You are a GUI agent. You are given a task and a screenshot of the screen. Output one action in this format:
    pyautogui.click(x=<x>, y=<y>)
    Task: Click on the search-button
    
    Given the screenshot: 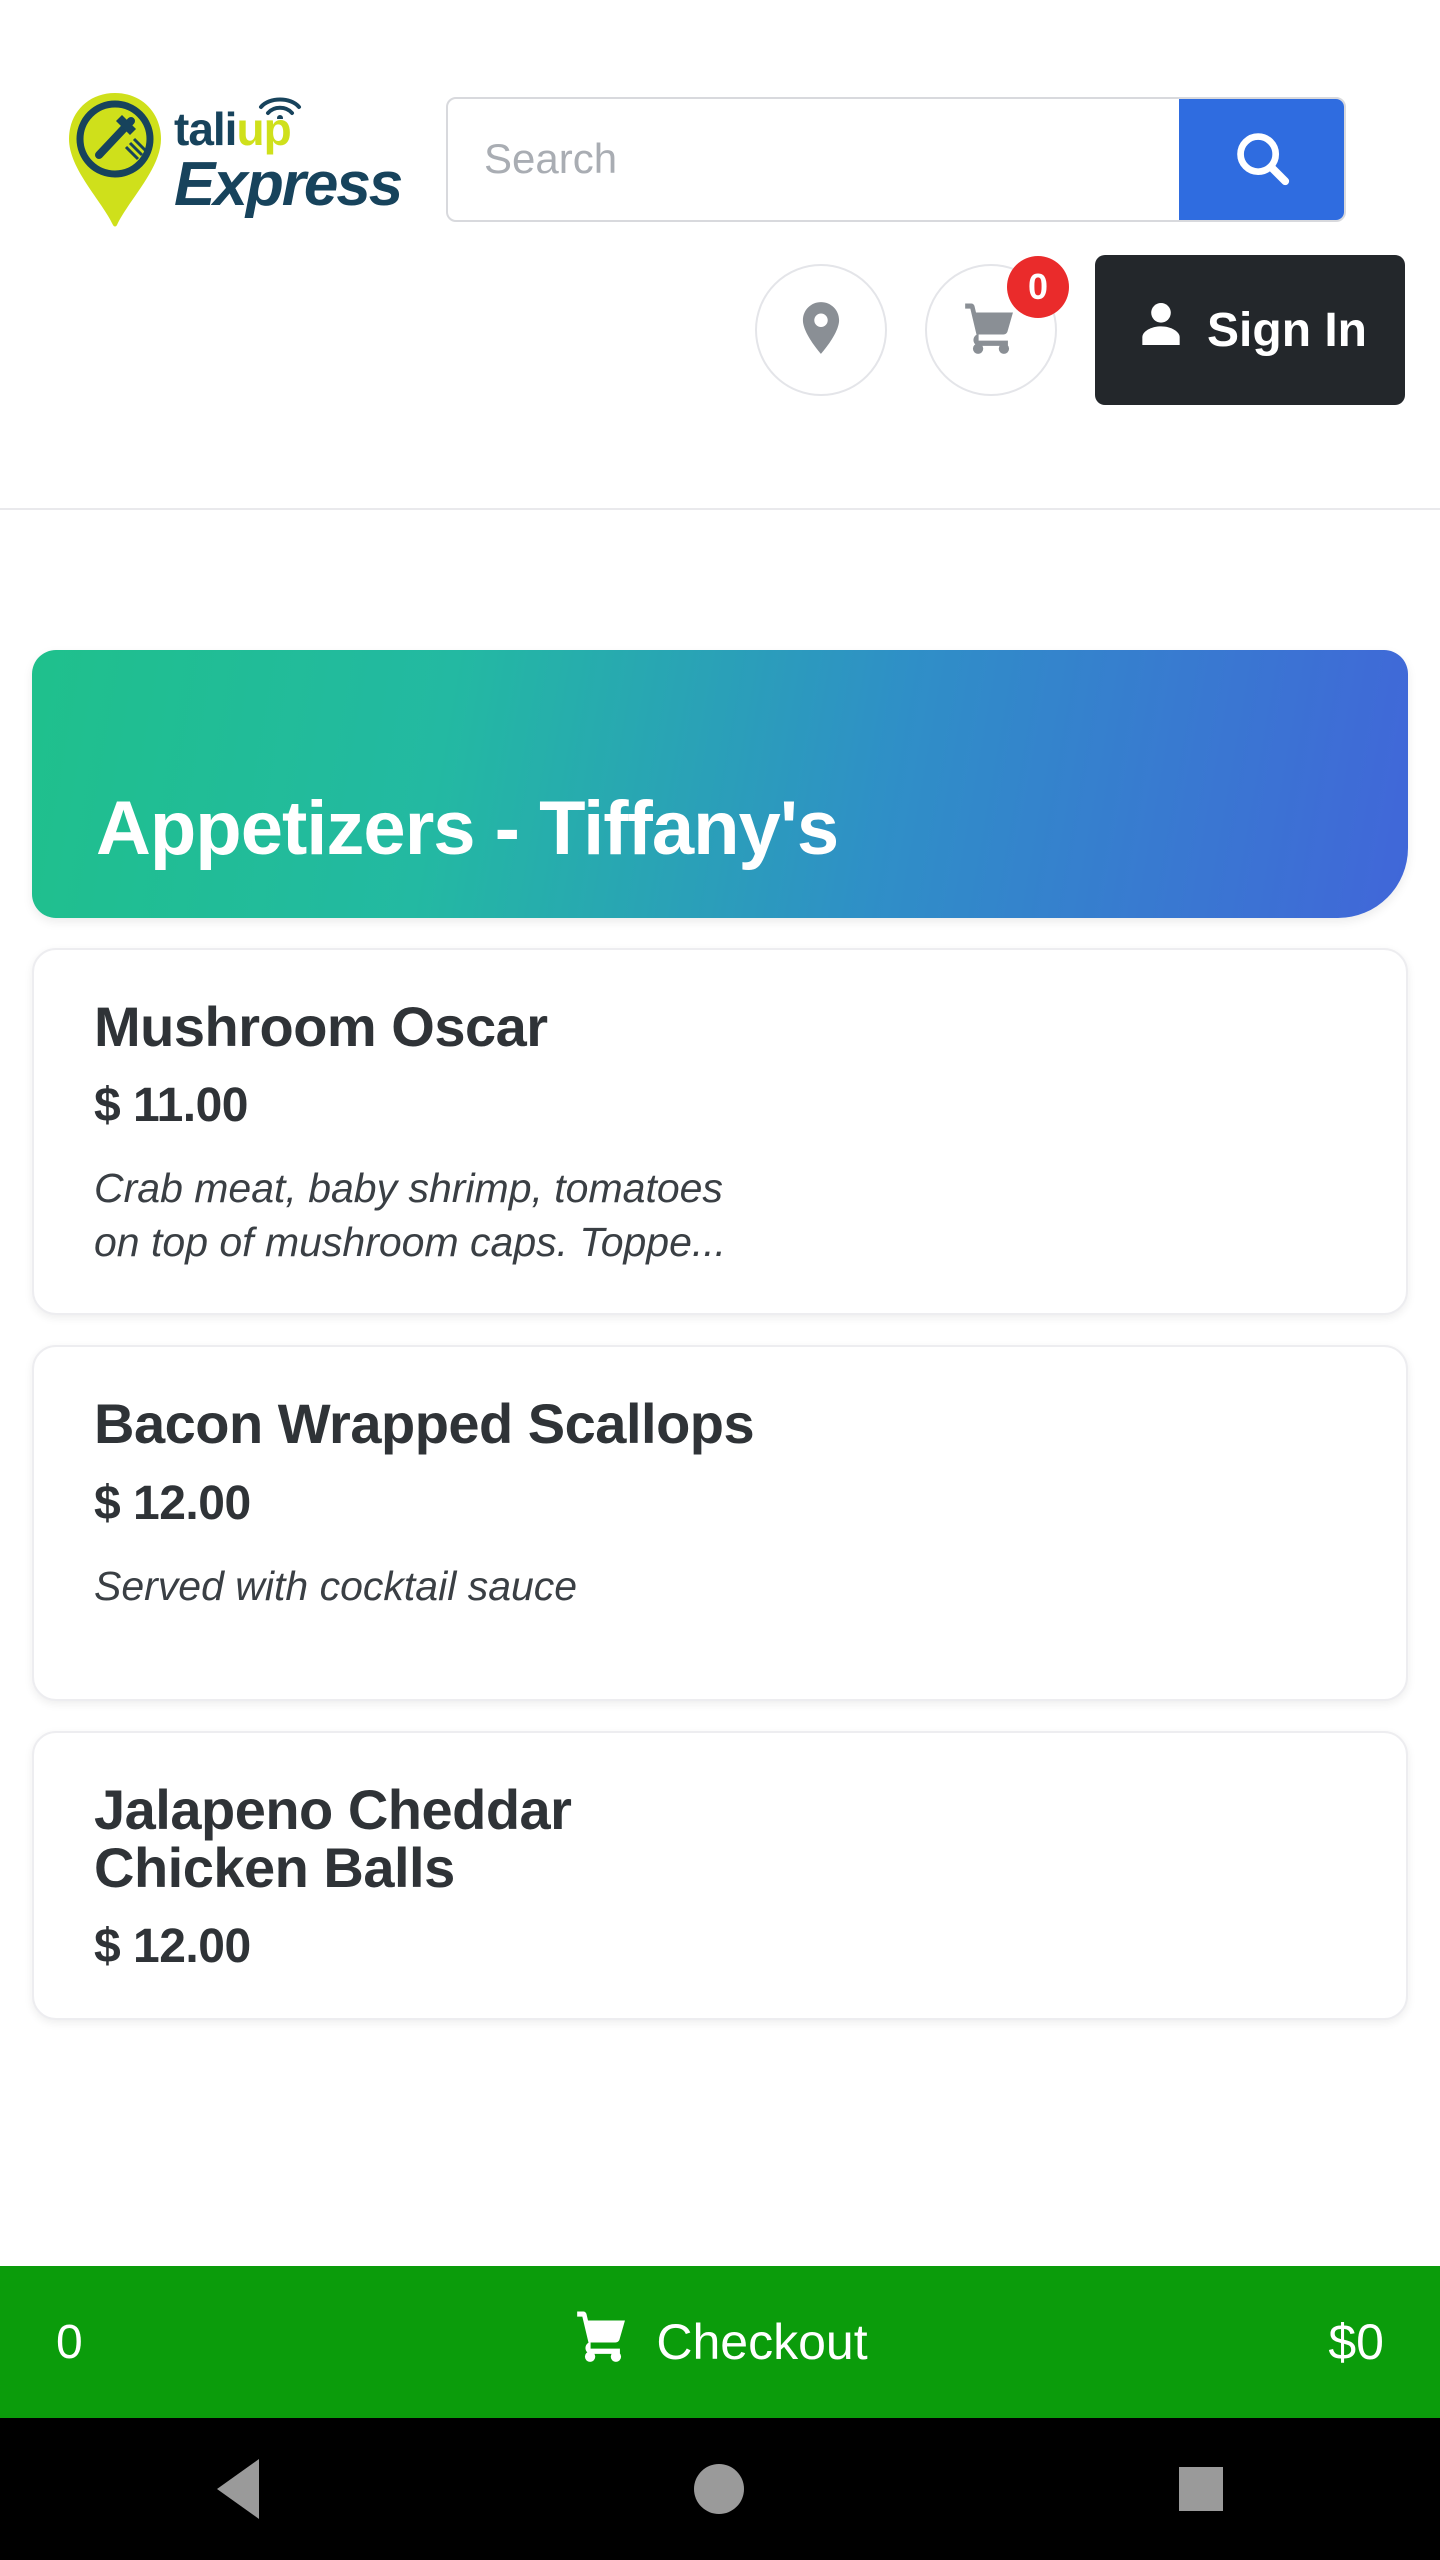 What is the action you would take?
    pyautogui.click(x=1261, y=159)
    